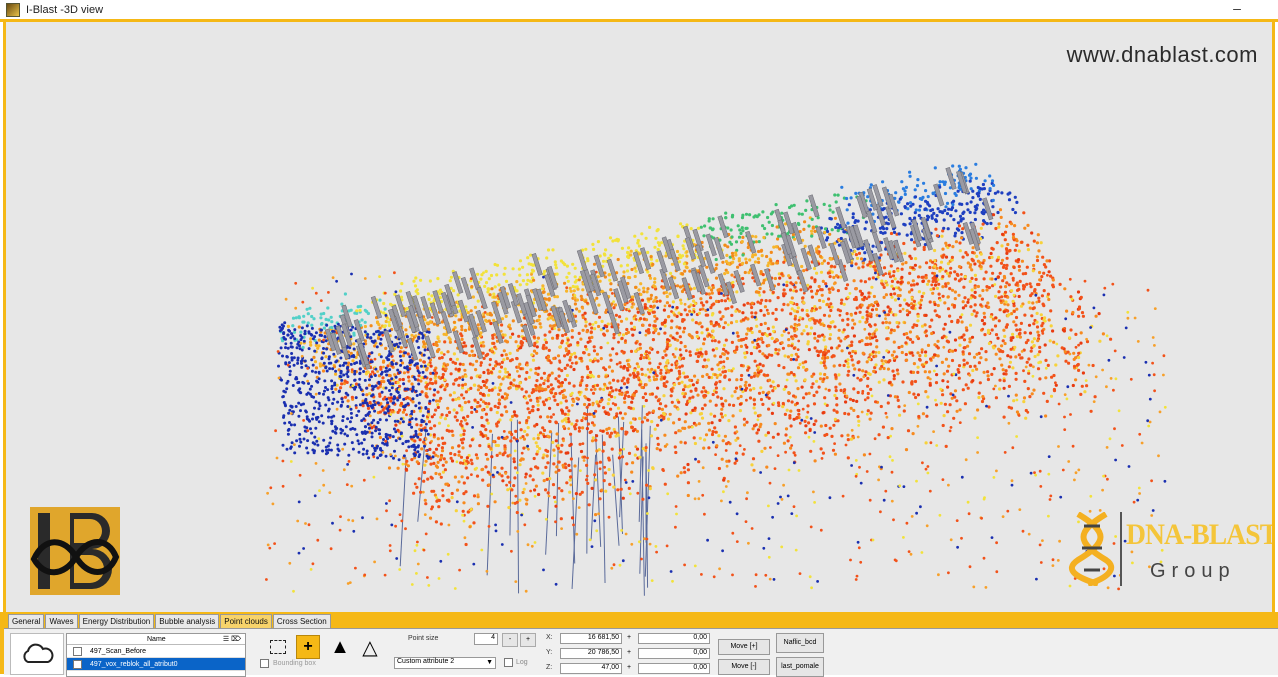  Describe the element at coordinates (423, 638) in the screenshot. I see `point-size-label: Point size` at that location.